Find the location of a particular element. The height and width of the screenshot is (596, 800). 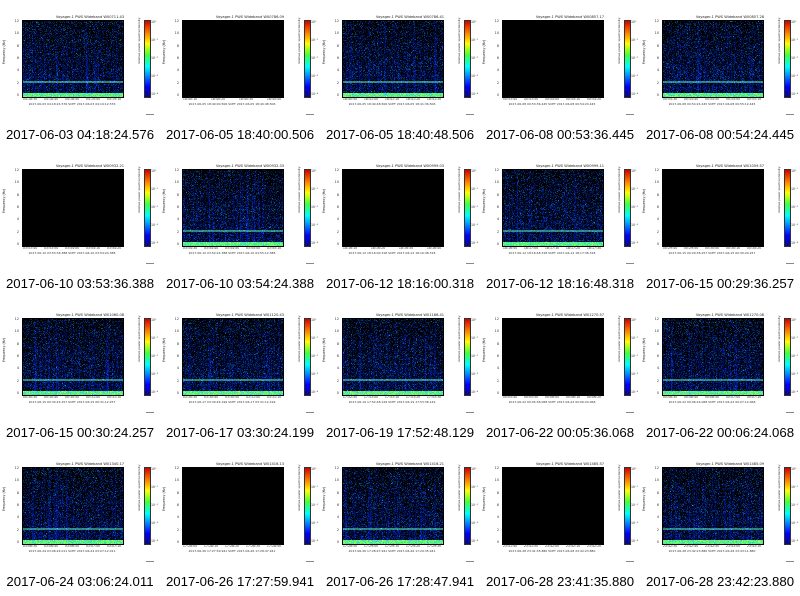

x-tick-label: 23:41:40 is located at coordinates (510, 546).